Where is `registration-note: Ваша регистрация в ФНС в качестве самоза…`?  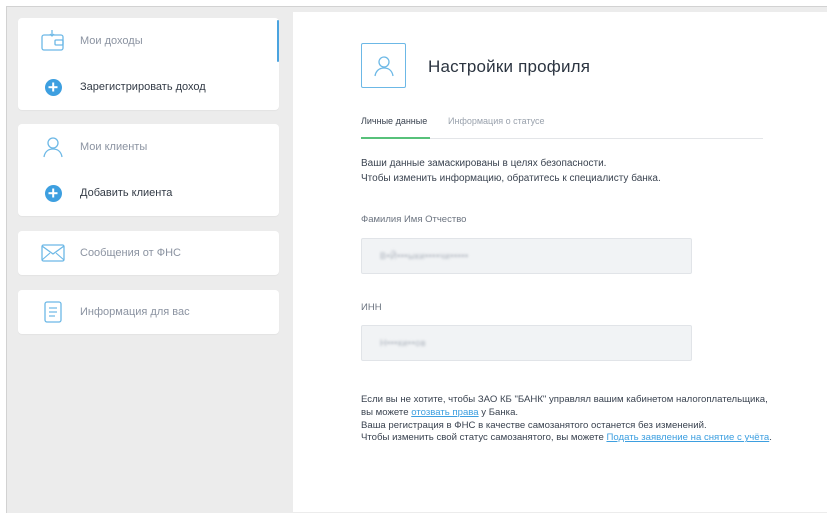
registration-note: Ваша регистрация в ФНС в качестве самоза… is located at coordinates (534, 425).